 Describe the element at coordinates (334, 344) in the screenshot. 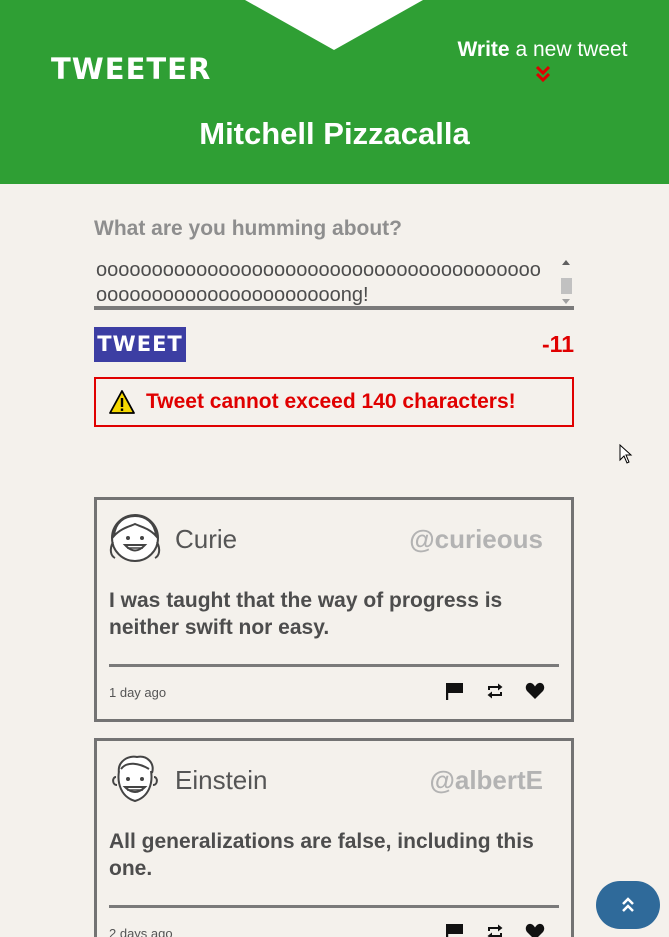

I see `compose-actions: TWEET -11` at that location.